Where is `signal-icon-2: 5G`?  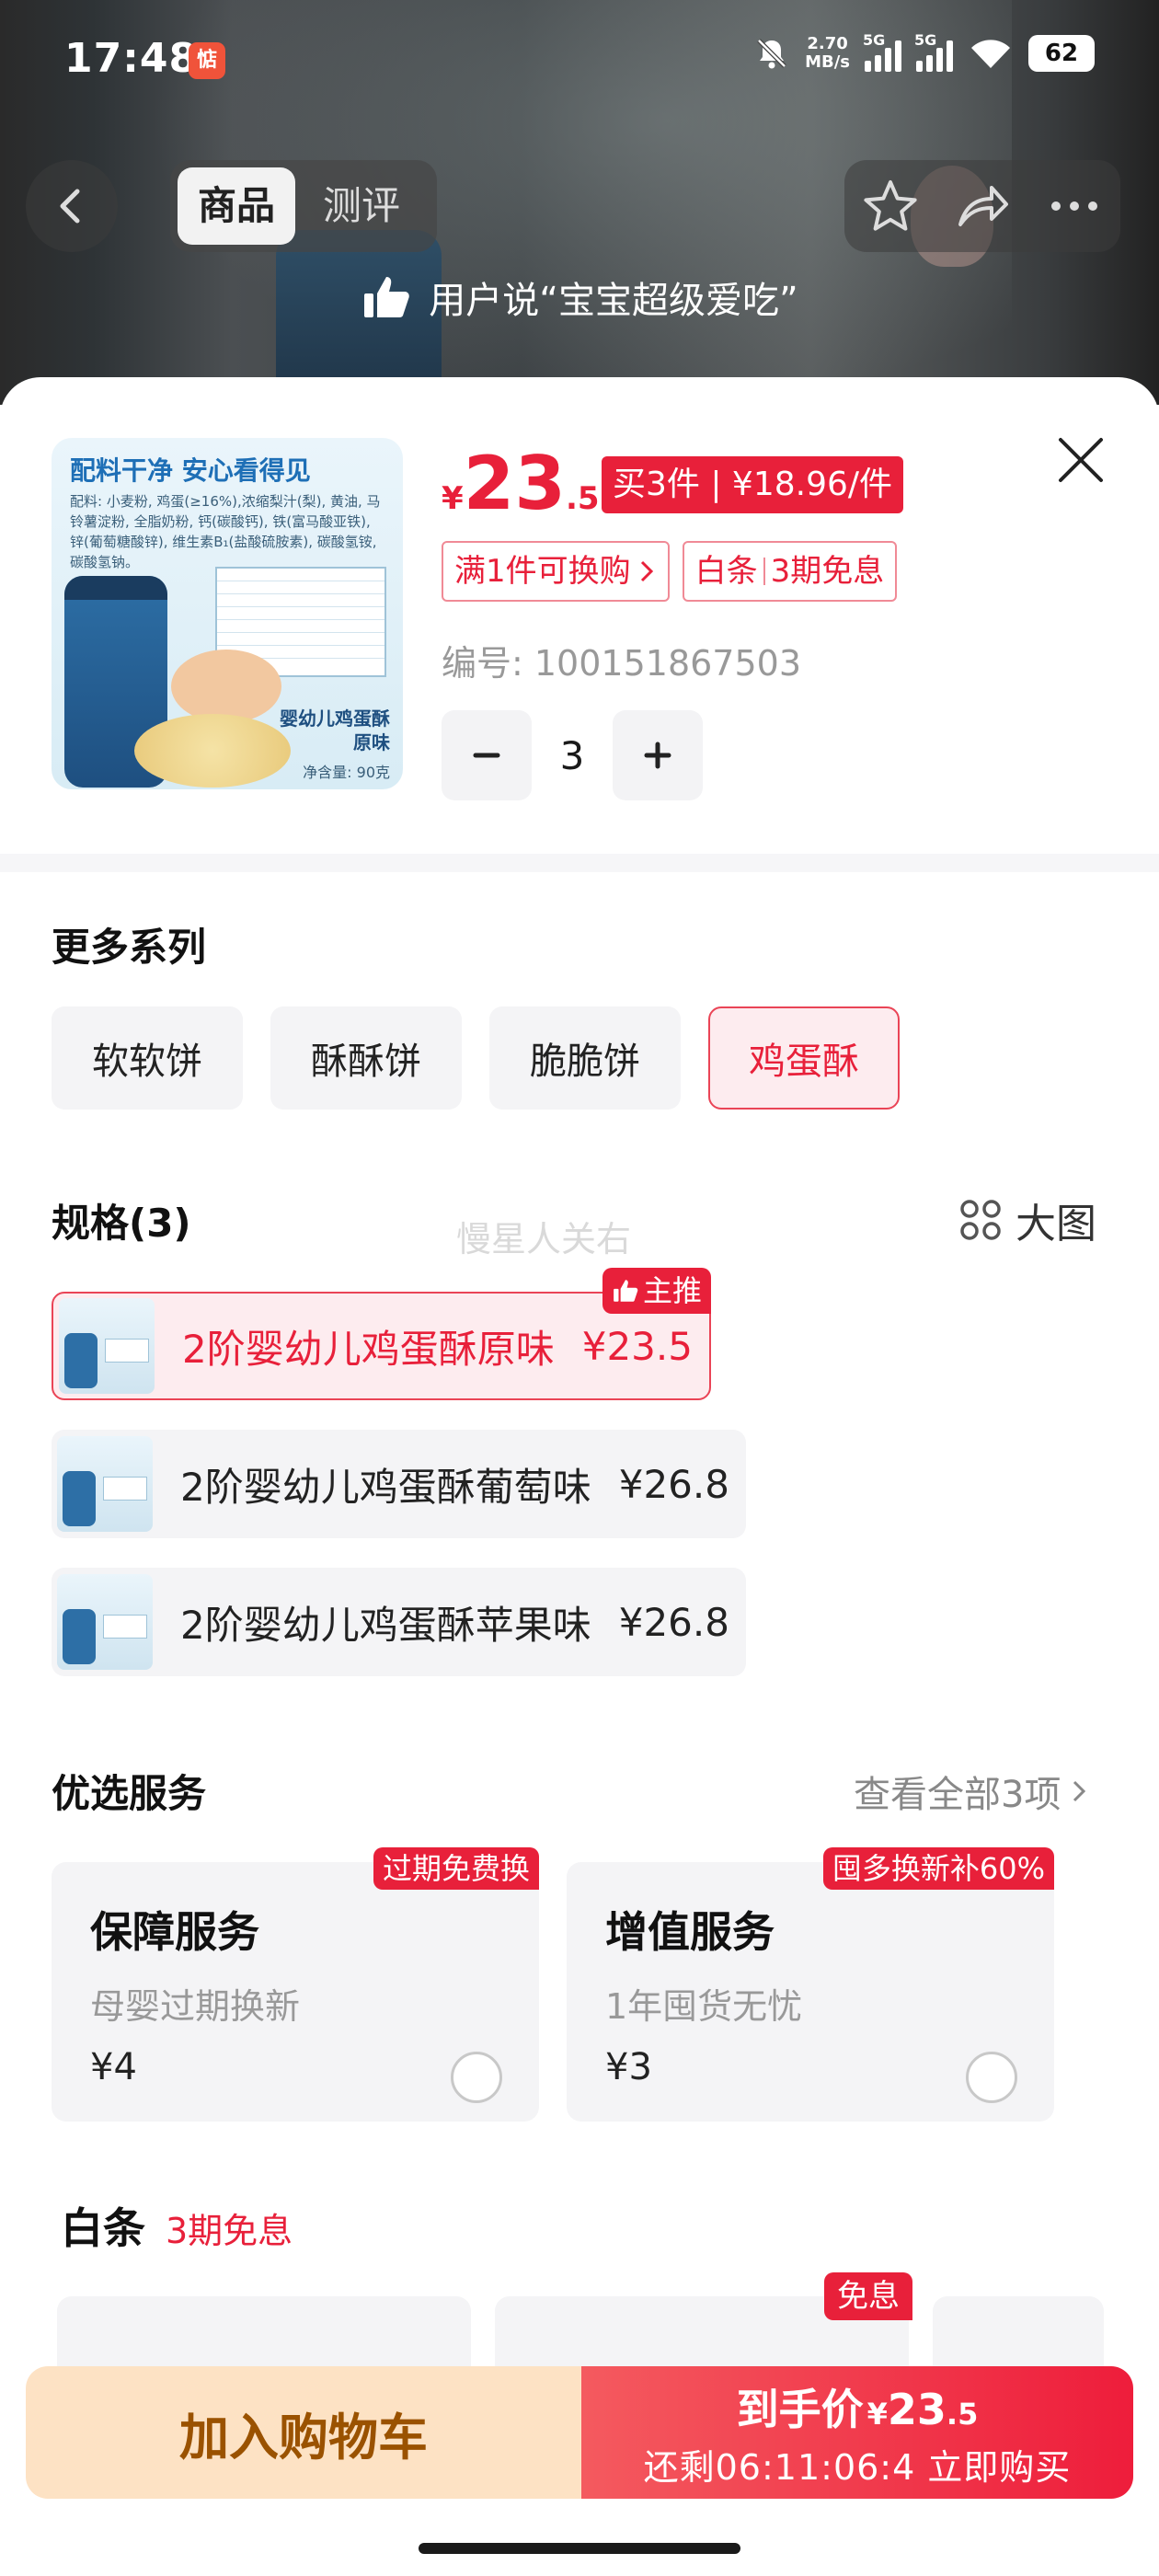 signal-icon-2: 5G is located at coordinates (933, 51).